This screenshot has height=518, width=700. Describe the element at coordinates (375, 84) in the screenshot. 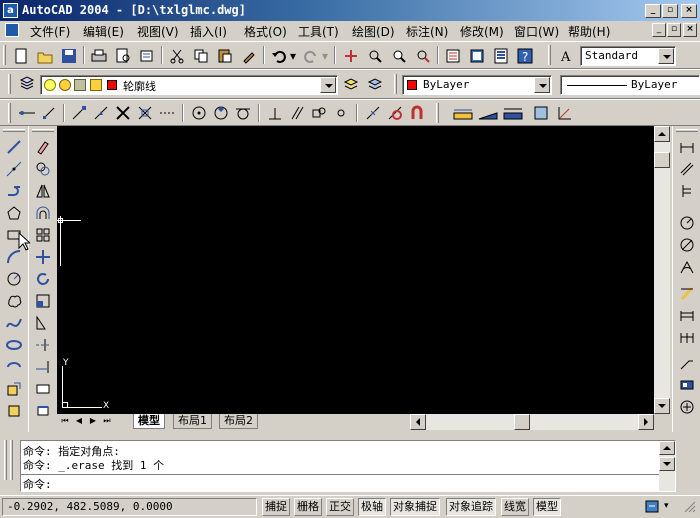

I see `layer-previous-icon` at that location.